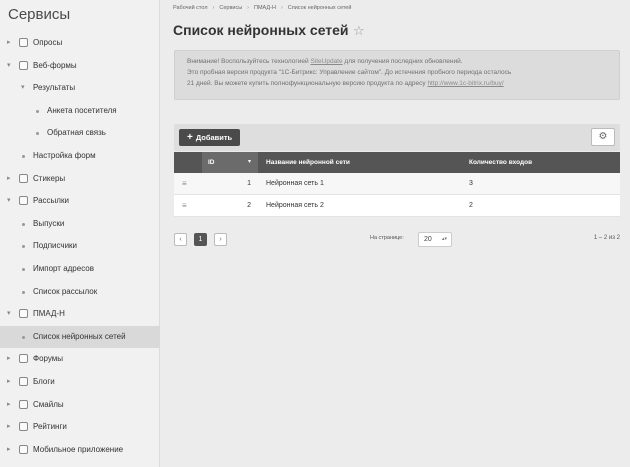 The width and height of the screenshot is (630, 467). Describe the element at coordinates (80, 405) in the screenshot. I see `sidebar-item: ▸ Смайлы` at that location.